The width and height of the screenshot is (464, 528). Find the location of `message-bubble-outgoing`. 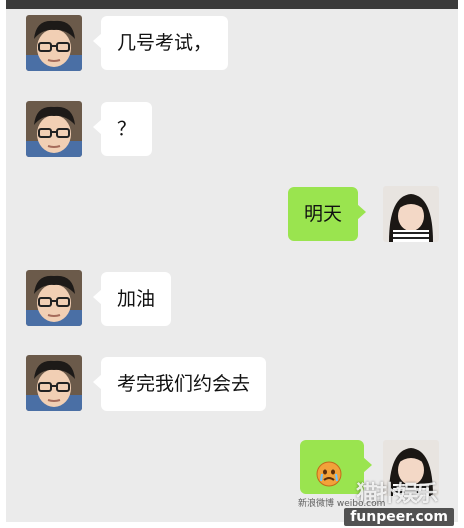

message-bubble-outgoing is located at coordinates (336, 467).